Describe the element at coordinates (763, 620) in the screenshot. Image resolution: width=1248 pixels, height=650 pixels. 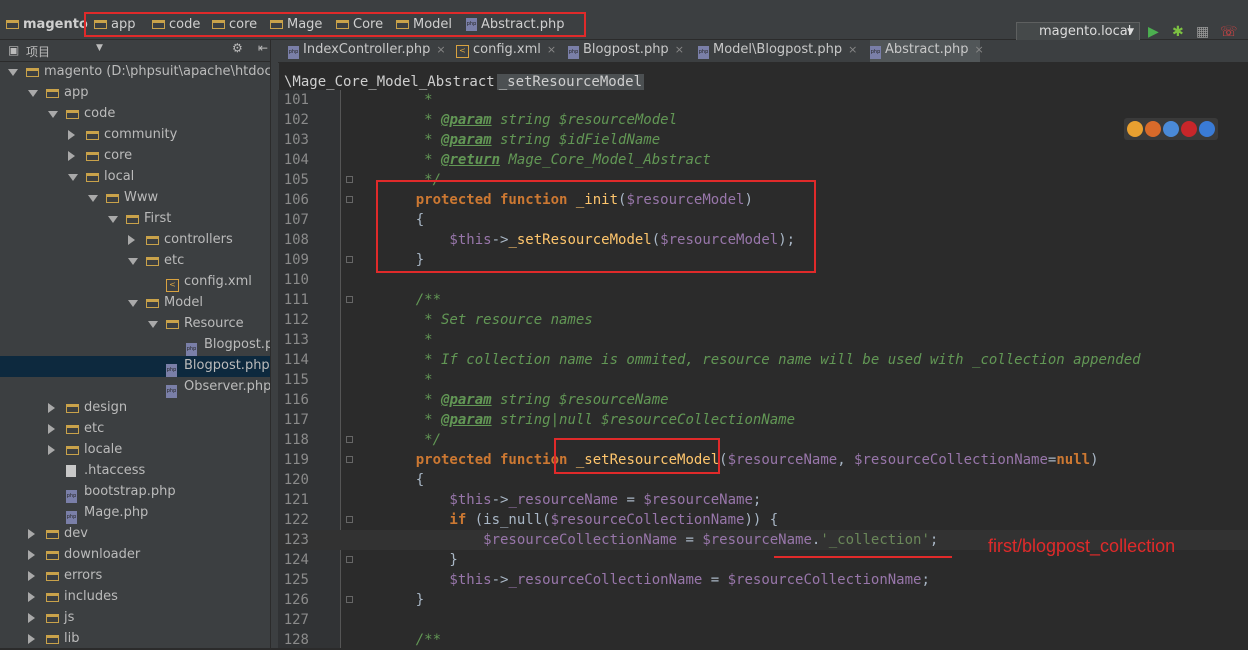
I see `code-line: 127` at that location.